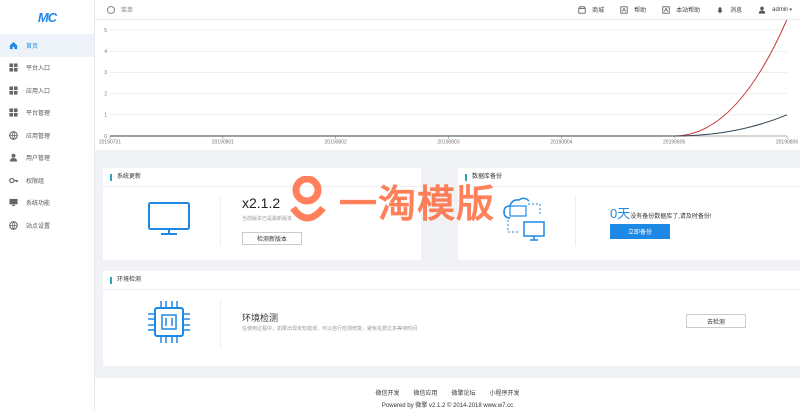 The image size is (800, 411). What do you see at coordinates (105, 94) in the screenshot?
I see `y-tick-label: 2` at bounding box center [105, 94].